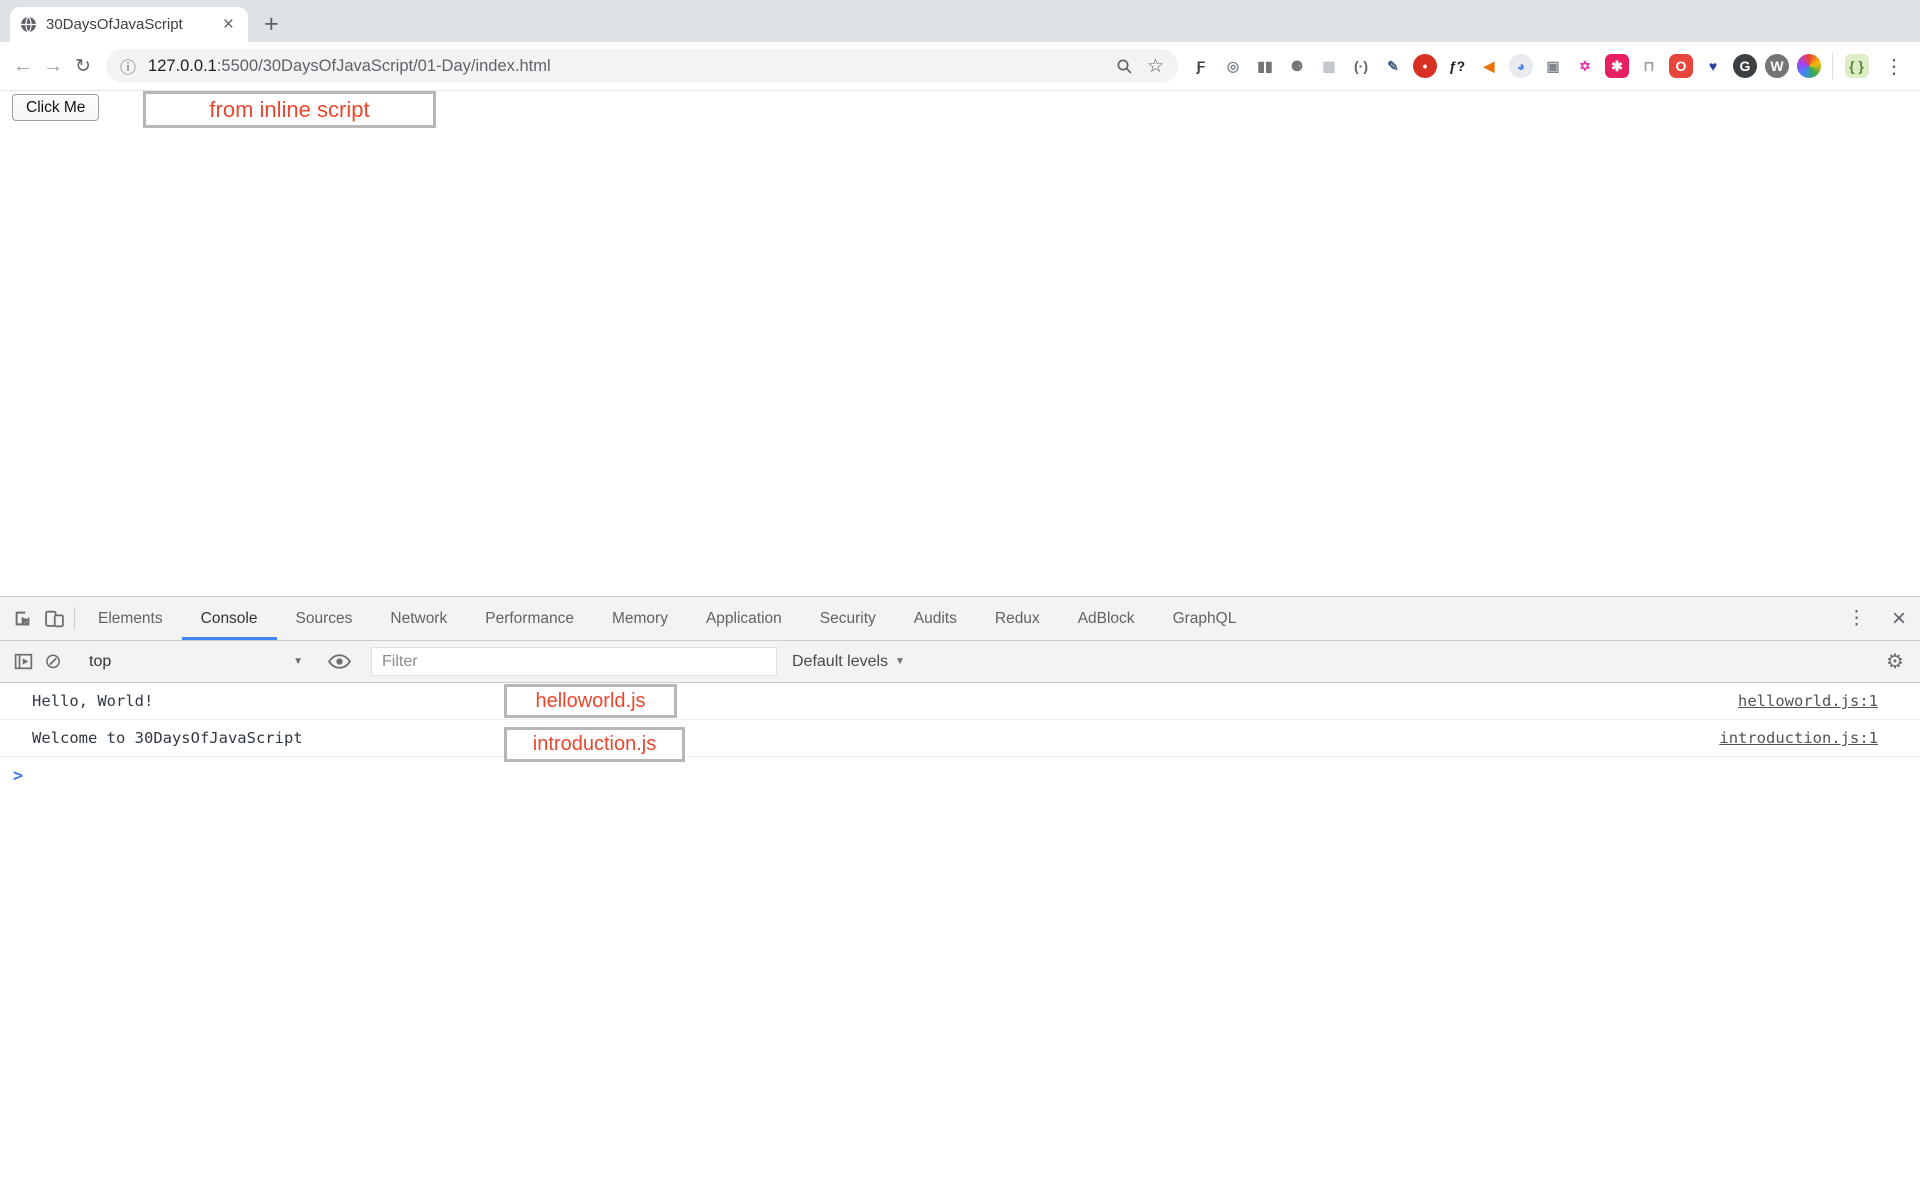 The width and height of the screenshot is (1920, 1200). I want to click on browser-menu-kebab-icon: ⋮, so click(1894, 66).